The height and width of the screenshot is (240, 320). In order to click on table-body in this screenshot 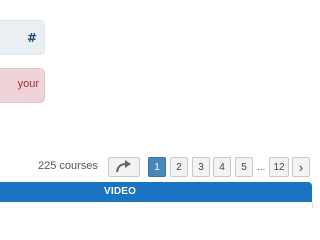, I will do `click(156, 205)`.